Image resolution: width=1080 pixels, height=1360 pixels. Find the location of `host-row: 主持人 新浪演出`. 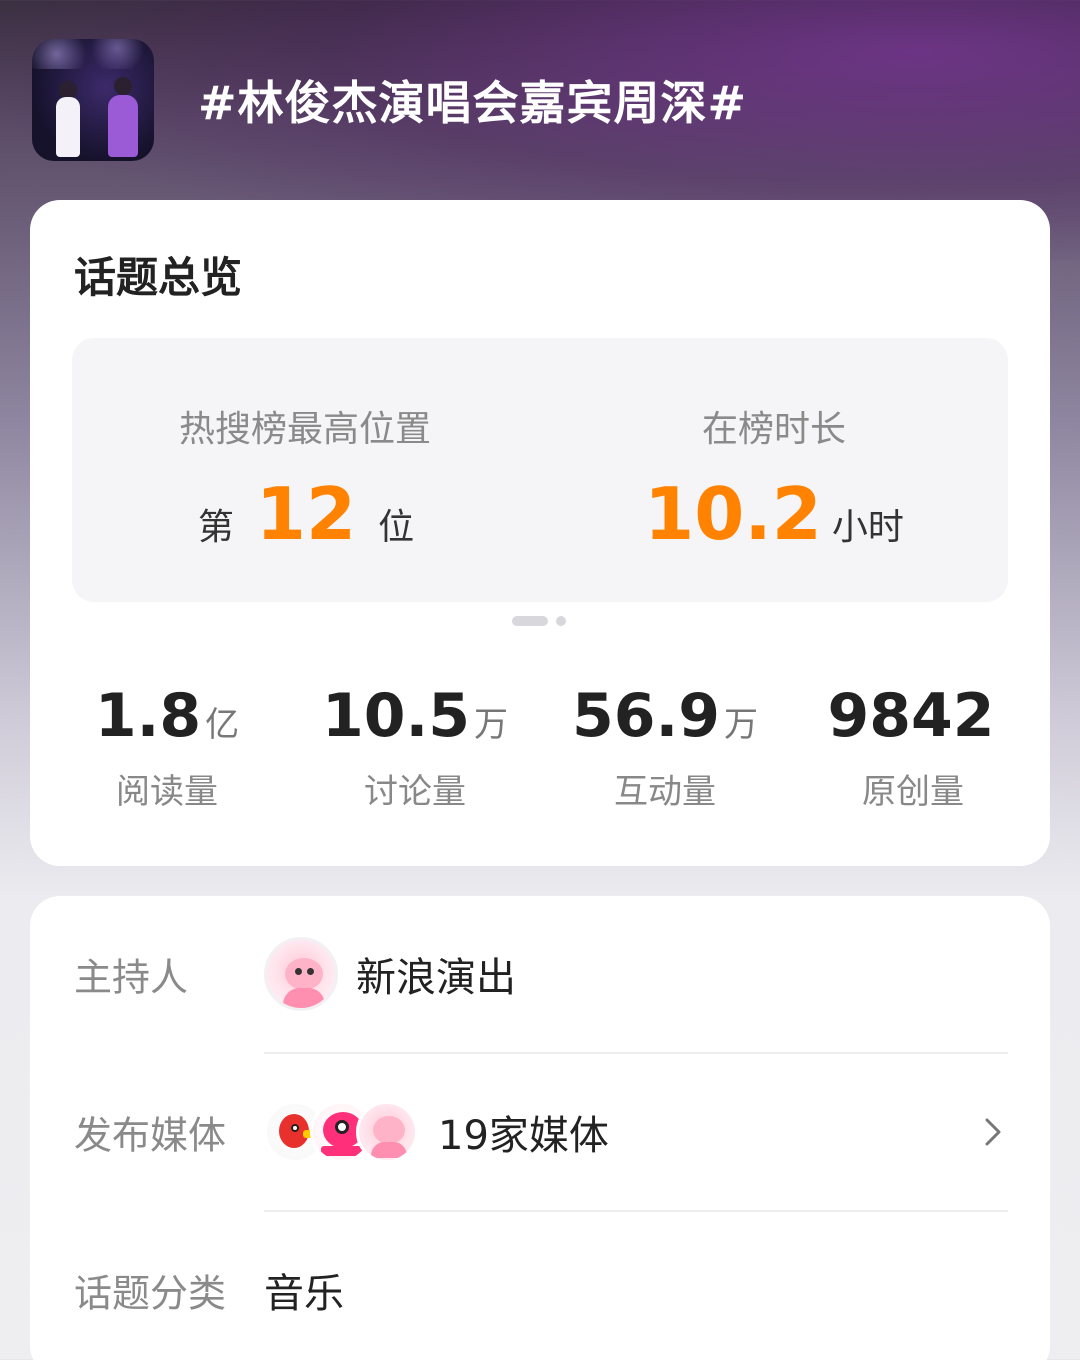

host-row: 主持人 新浪演出 is located at coordinates (540, 974).